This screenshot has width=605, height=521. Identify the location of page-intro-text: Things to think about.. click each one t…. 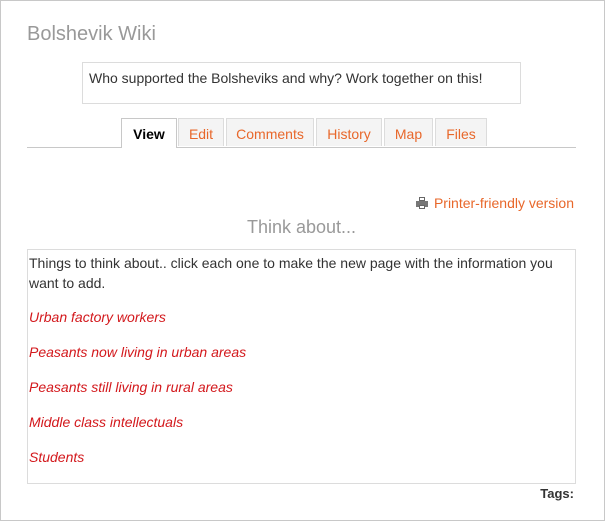
(291, 273).